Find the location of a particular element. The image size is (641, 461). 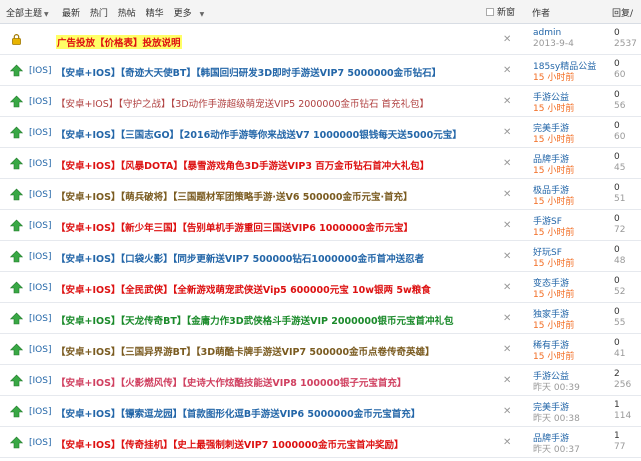

thread-time: 昨天 00:37 is located at coordinates (556, 450).